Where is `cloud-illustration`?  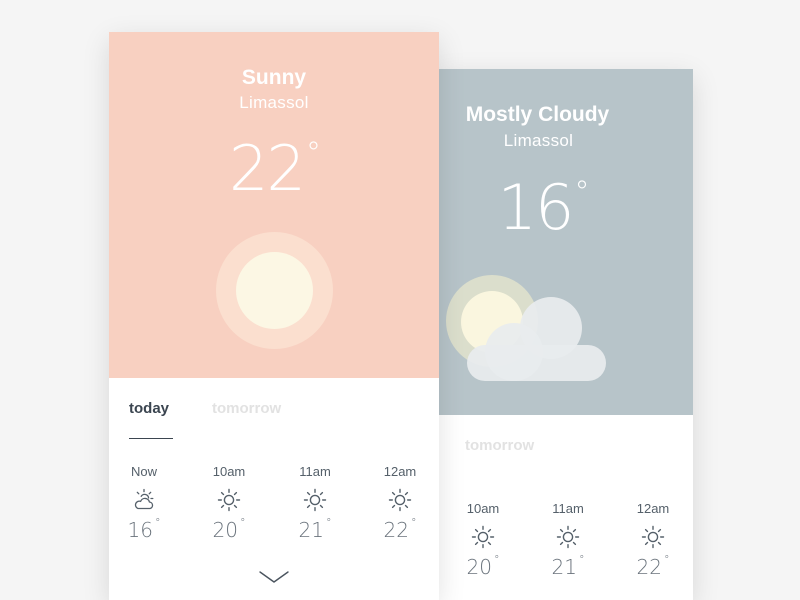 cloud-illustration is located at coordinates (537, 340).